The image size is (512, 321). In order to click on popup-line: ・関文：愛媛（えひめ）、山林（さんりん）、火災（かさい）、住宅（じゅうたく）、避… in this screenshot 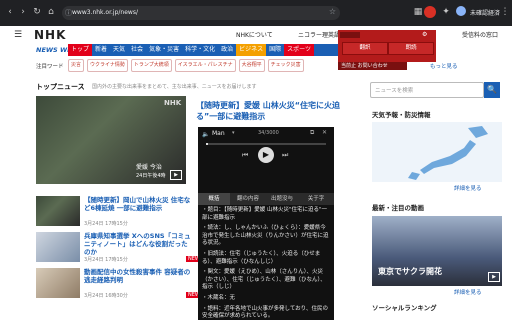, I will do `click(264, 280)`.